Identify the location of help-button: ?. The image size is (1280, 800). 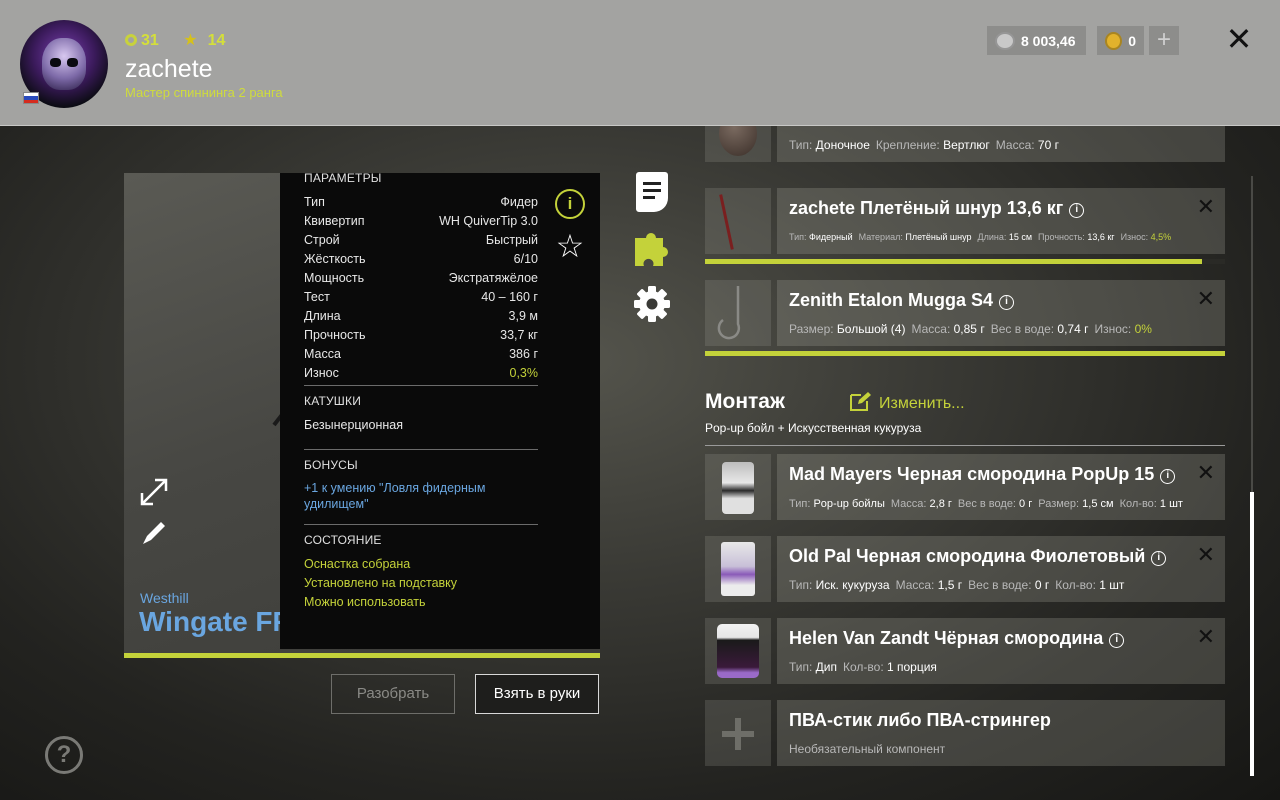
(64, 755).